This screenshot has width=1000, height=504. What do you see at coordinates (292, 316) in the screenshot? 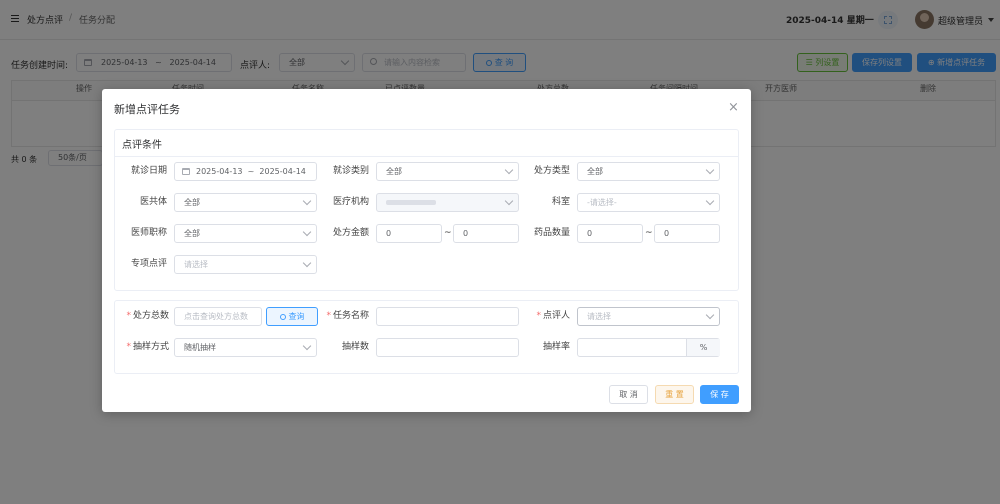
I see `rx-total-query-button: 查询` at bounding box center [292, 316].